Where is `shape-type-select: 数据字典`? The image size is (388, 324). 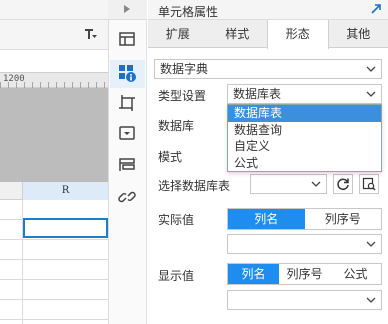
shape-type-select: 数据字典 is located at coordinates (268, 69).